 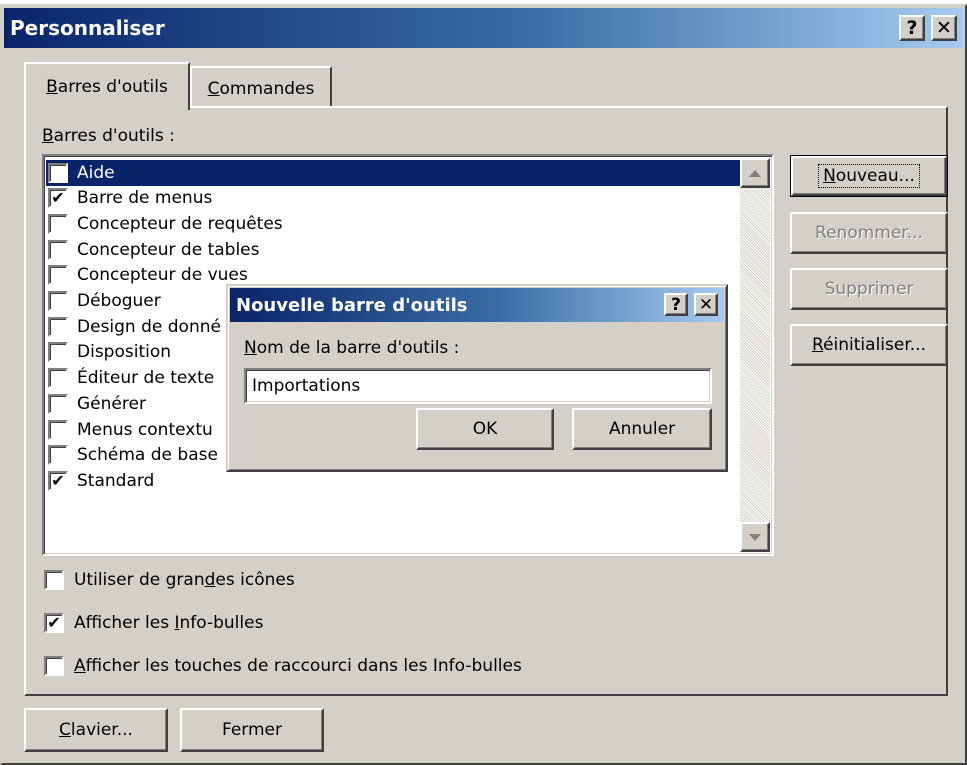 I want to click on tab-toolbars: Barres d'outils, so click(x=107, y=86).